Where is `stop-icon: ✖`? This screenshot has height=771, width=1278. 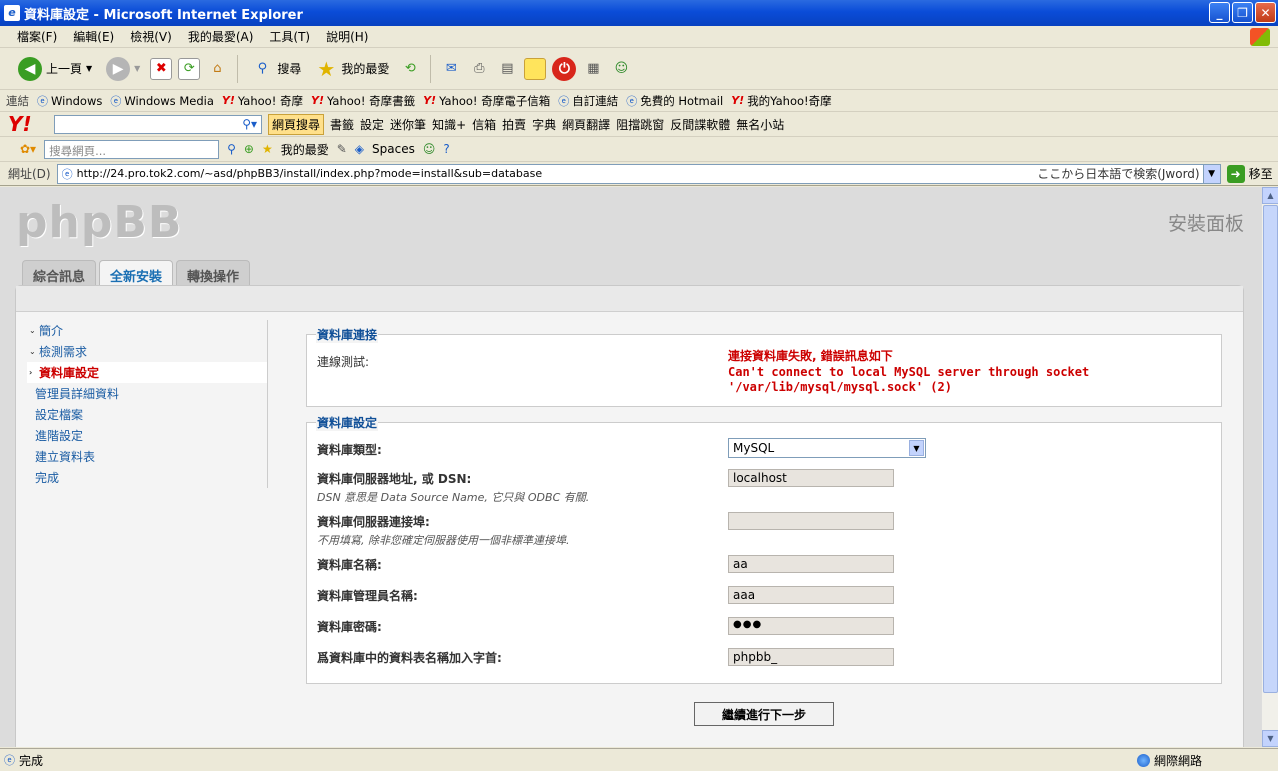
stop-icon: ✖ is located at coordinates (161, 68).